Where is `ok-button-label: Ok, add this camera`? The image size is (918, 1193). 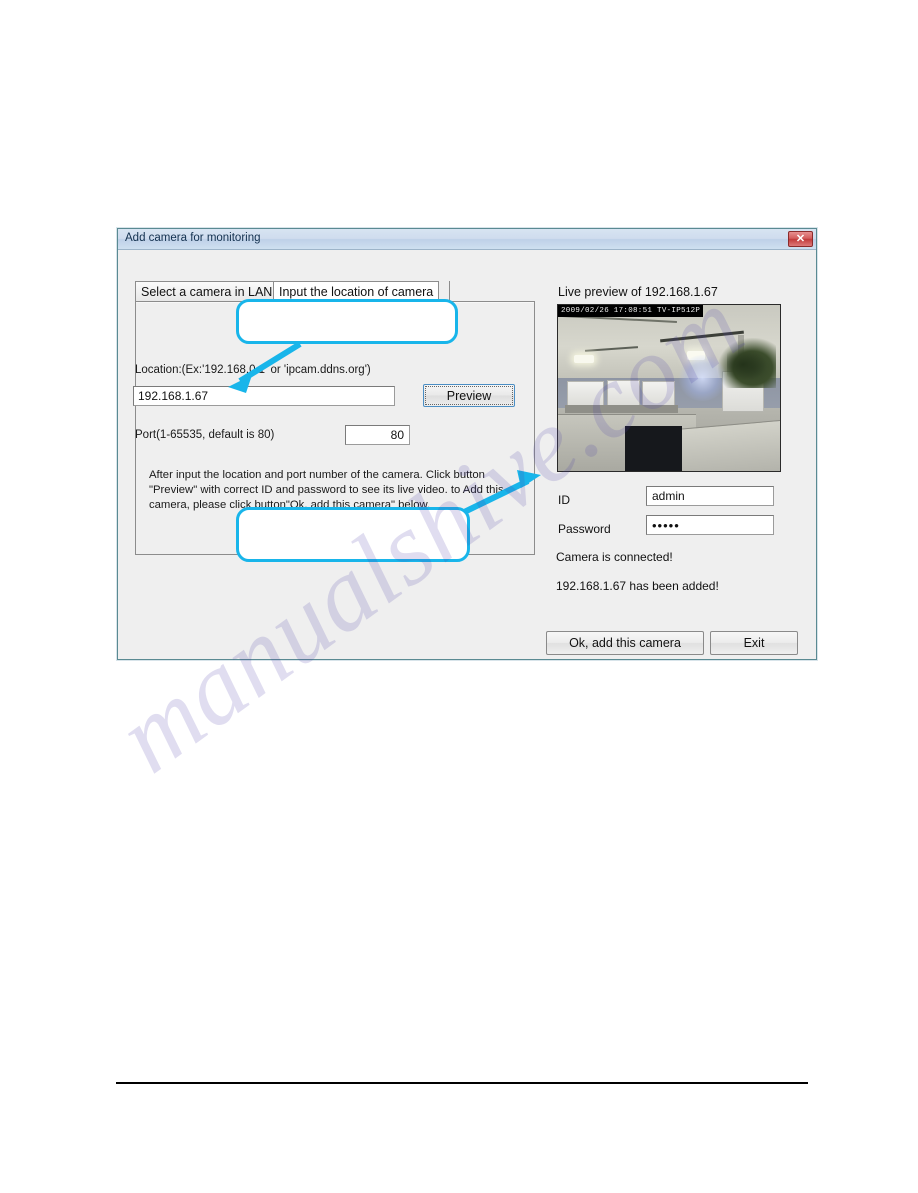
ok-button-label: Ok, add this camera is located at coordinates (625, 643).